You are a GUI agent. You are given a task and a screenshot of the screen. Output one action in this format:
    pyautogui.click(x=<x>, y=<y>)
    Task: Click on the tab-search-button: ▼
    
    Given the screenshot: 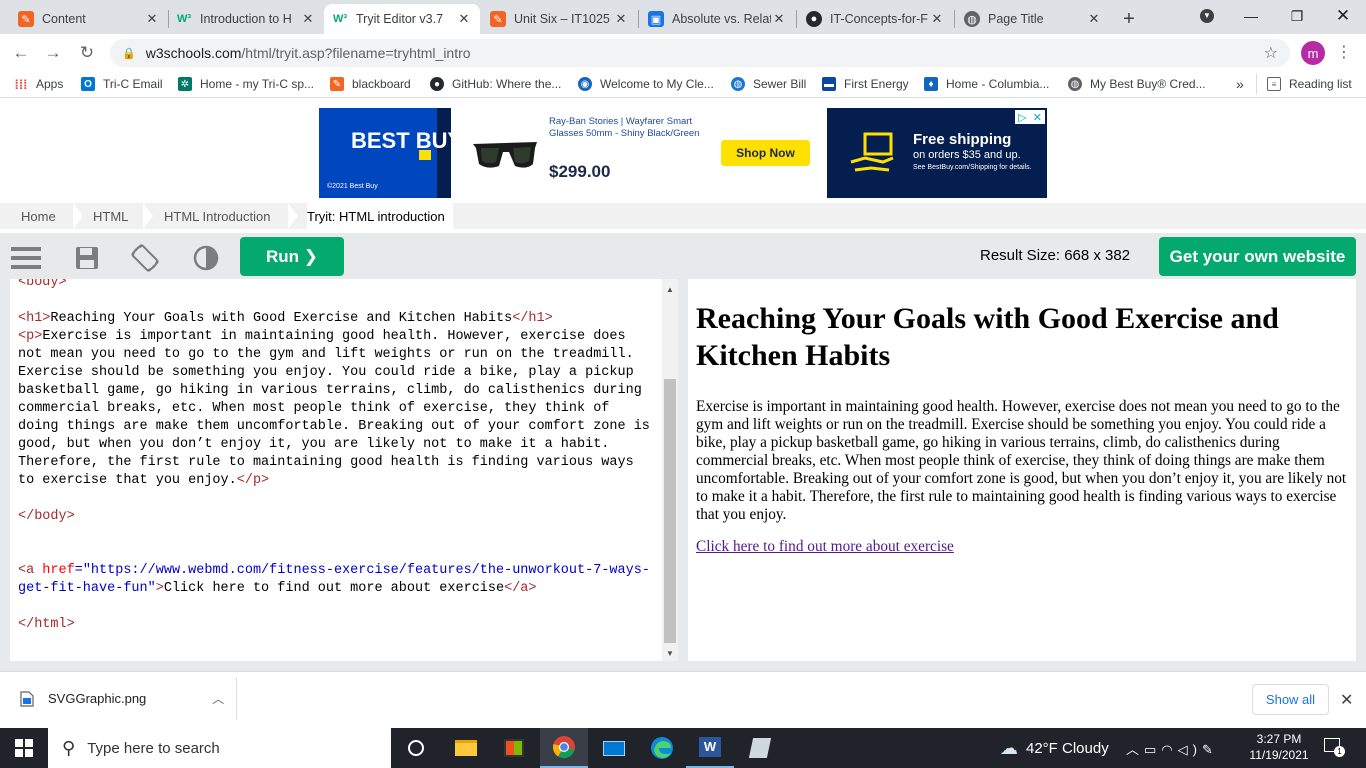 What is the action you would take?
    pyautogui.click(x=1207, y=16)
    